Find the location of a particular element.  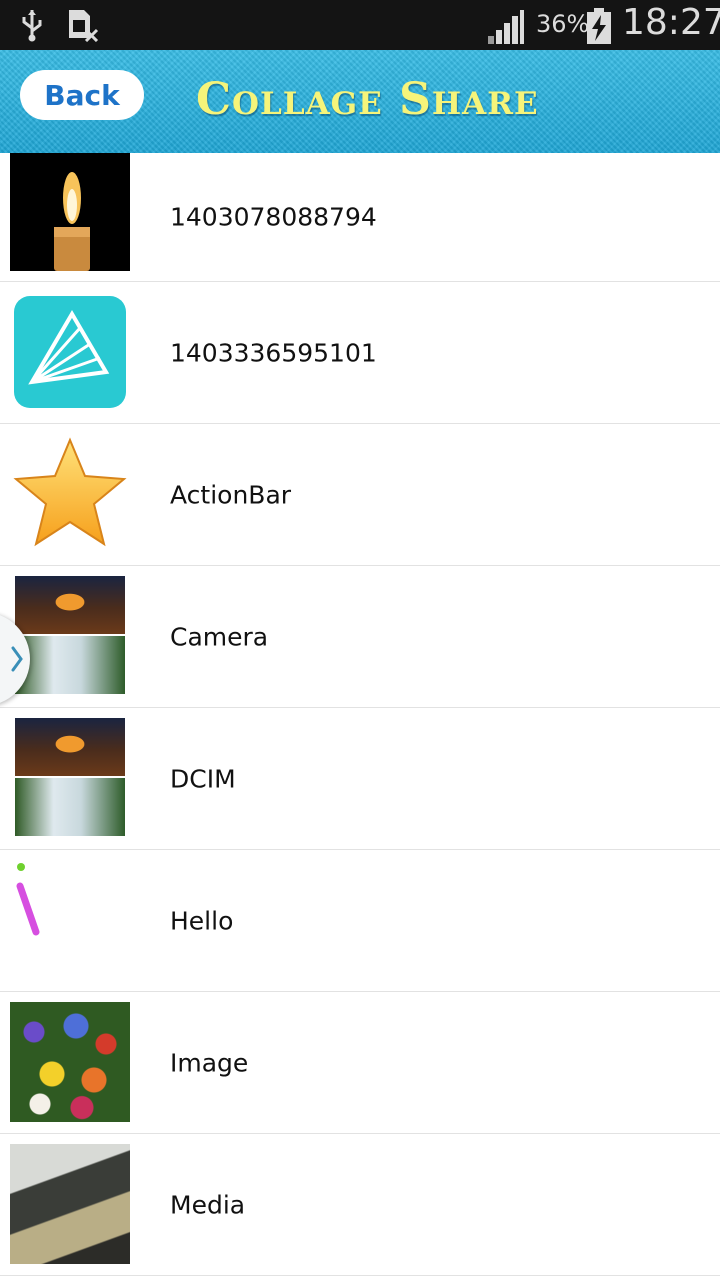

folder-name: 1403078088794 is located at coordinates (273, 217).